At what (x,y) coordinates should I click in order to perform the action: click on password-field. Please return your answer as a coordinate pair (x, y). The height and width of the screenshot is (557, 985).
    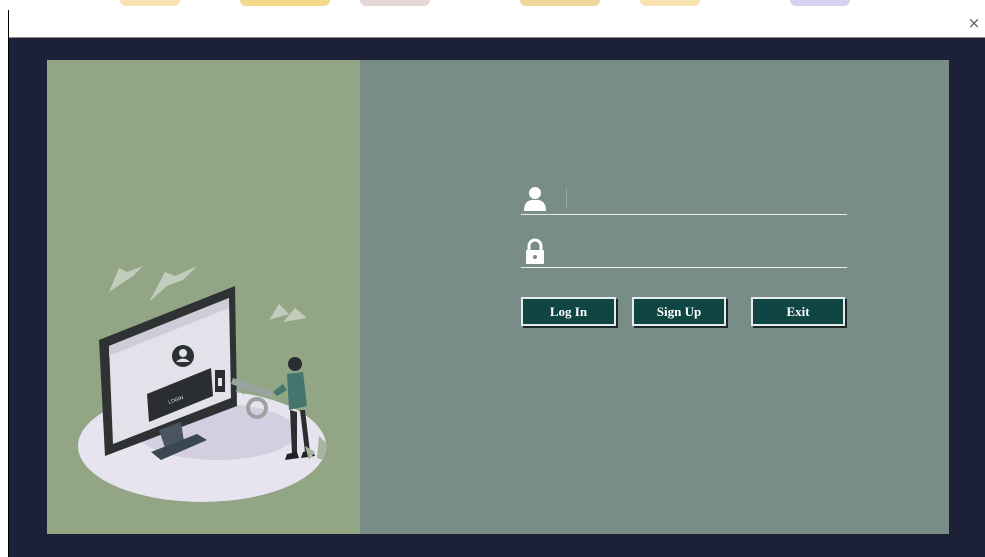
    Looking at the image, I should click on (684, 253).